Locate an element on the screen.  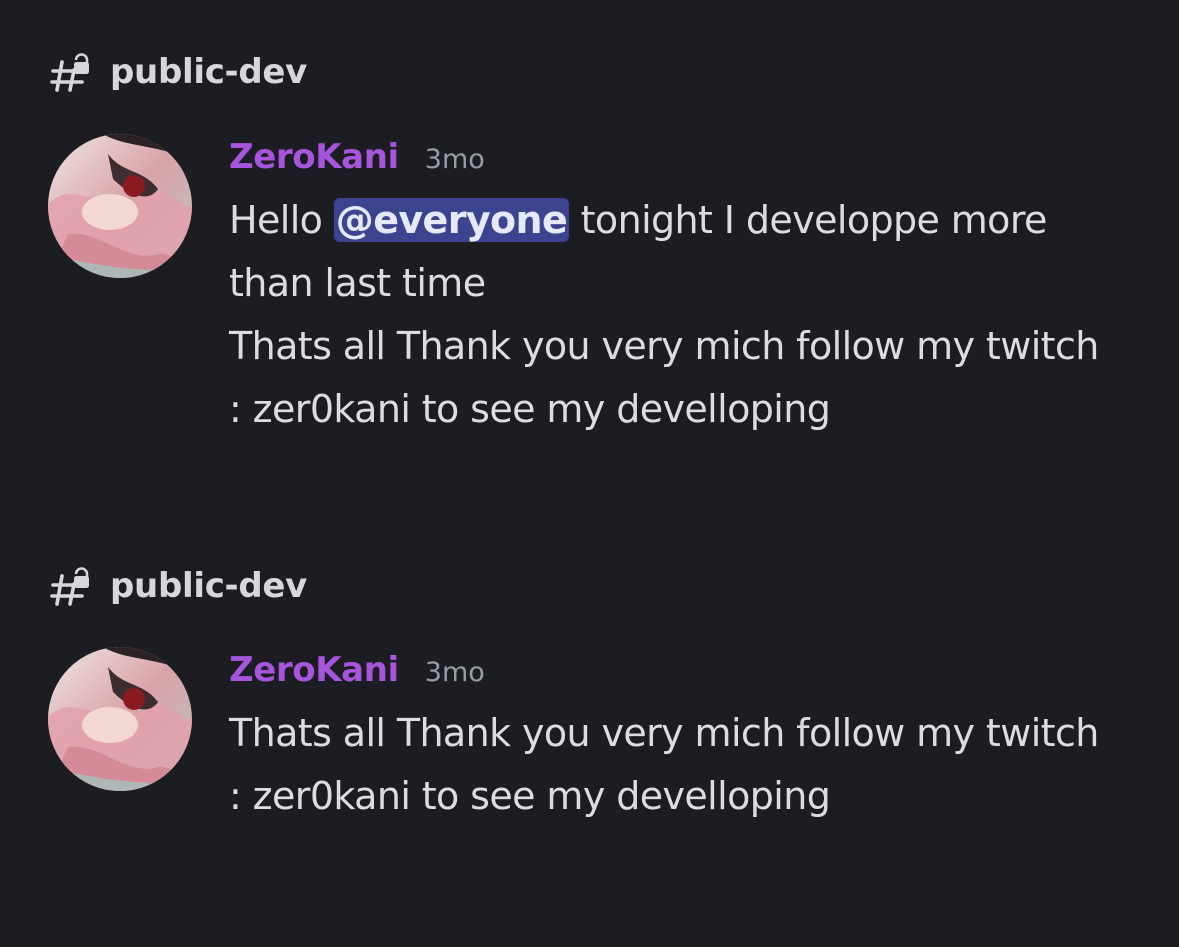
message-text: Hello is located at coordinates (281, 220).